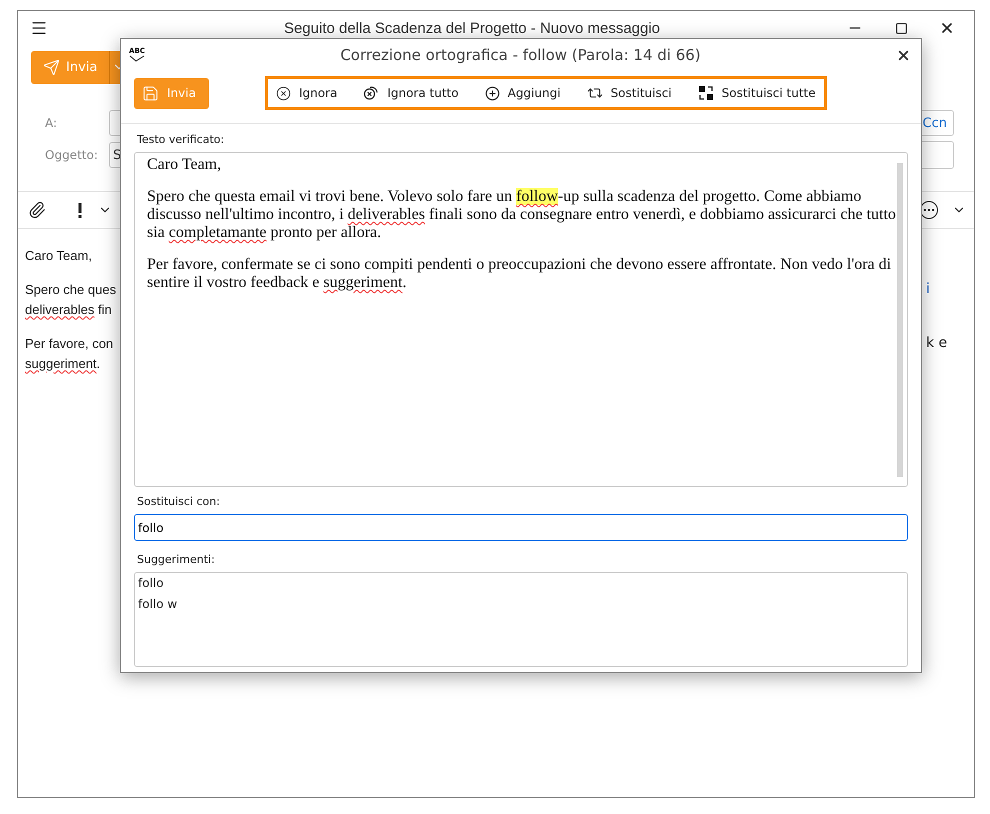  I want to click on action-button: Aggiungi, so click(522, 93).